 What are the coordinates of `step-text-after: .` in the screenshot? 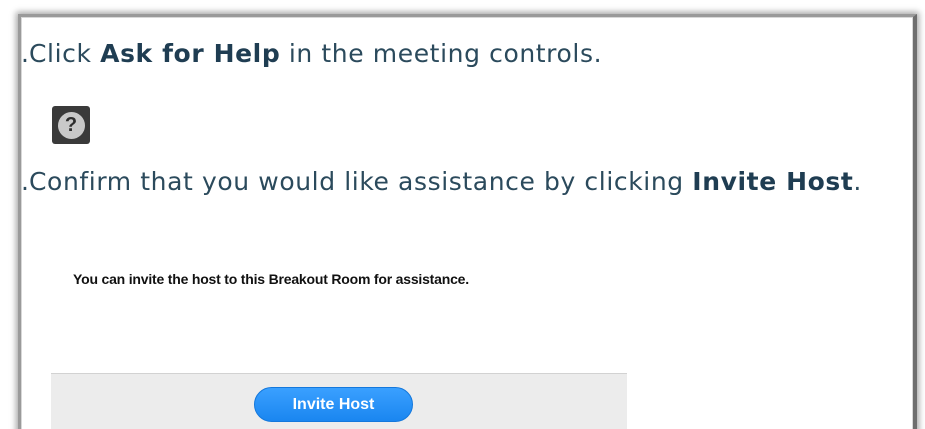 It's located at (857, 181).